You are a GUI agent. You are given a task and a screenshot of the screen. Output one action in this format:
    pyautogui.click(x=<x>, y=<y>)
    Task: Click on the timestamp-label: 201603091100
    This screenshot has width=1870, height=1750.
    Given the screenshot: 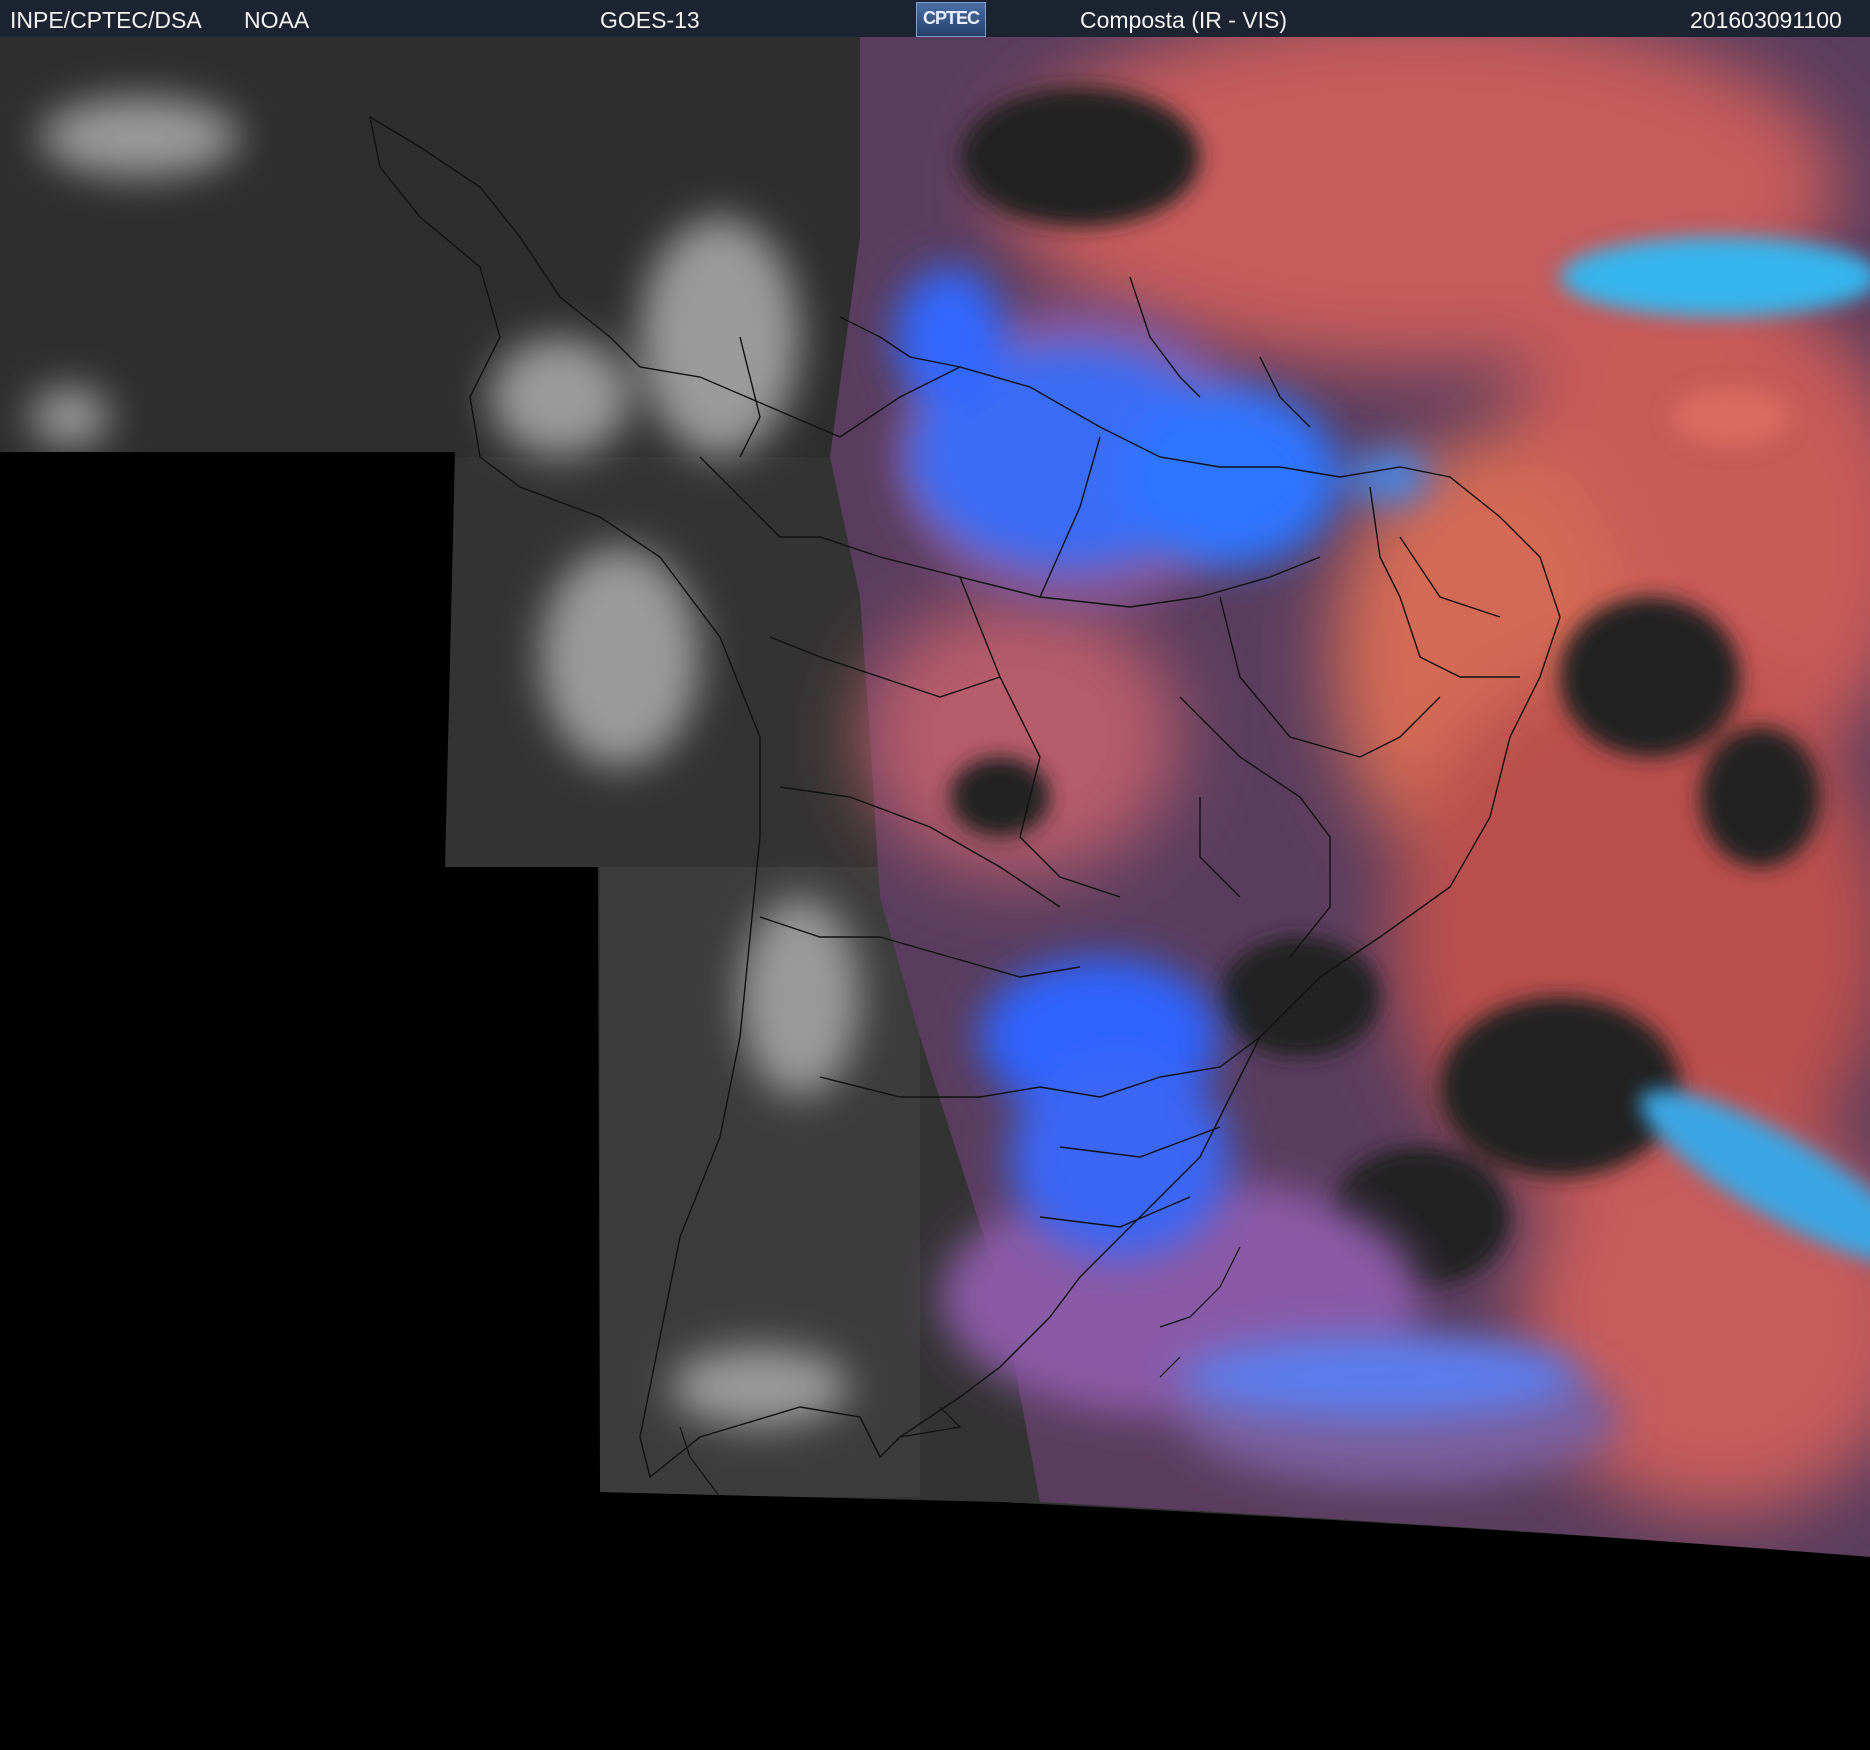 What is the action you would take?
    pyautogui.click(x=1766, y=20)
    